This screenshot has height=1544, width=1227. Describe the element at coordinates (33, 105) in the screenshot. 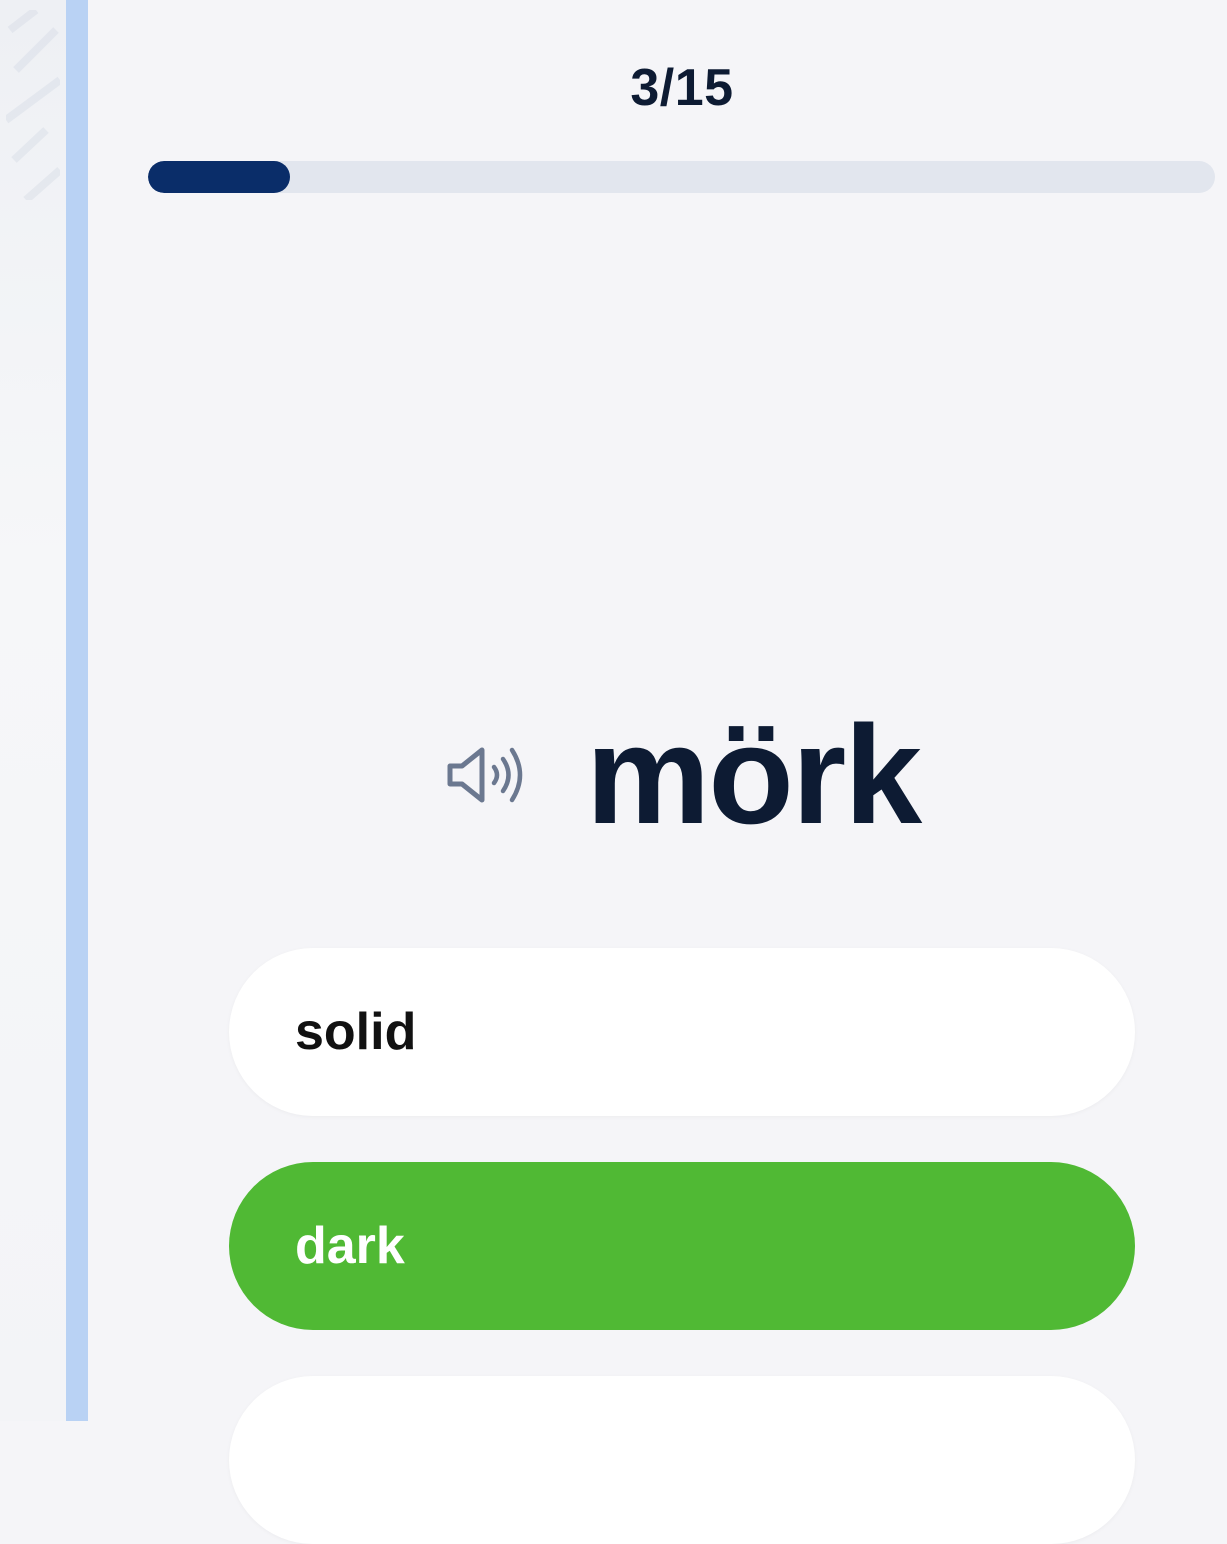

I see `background-pattern` at that location.